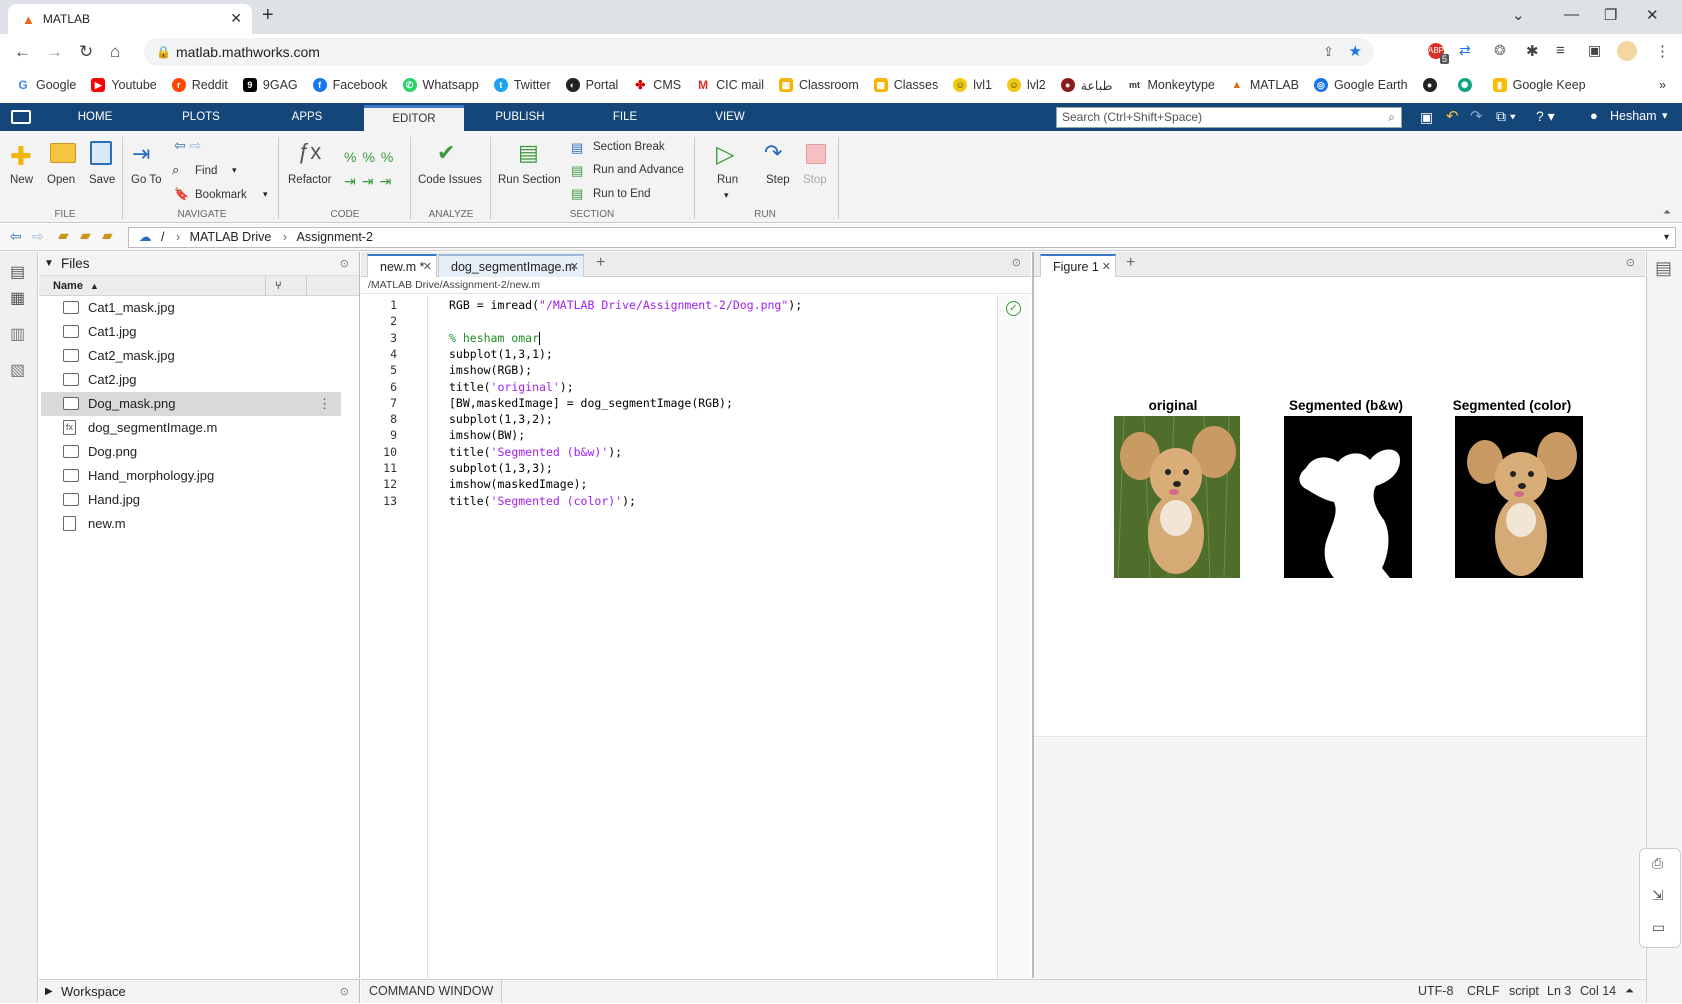 This screenshot has height=1004, width=1682. What do you see at coordinates (86, 52) in the screenshot?
I see `reload-icon: ↻` at bounding box center [86, 52].